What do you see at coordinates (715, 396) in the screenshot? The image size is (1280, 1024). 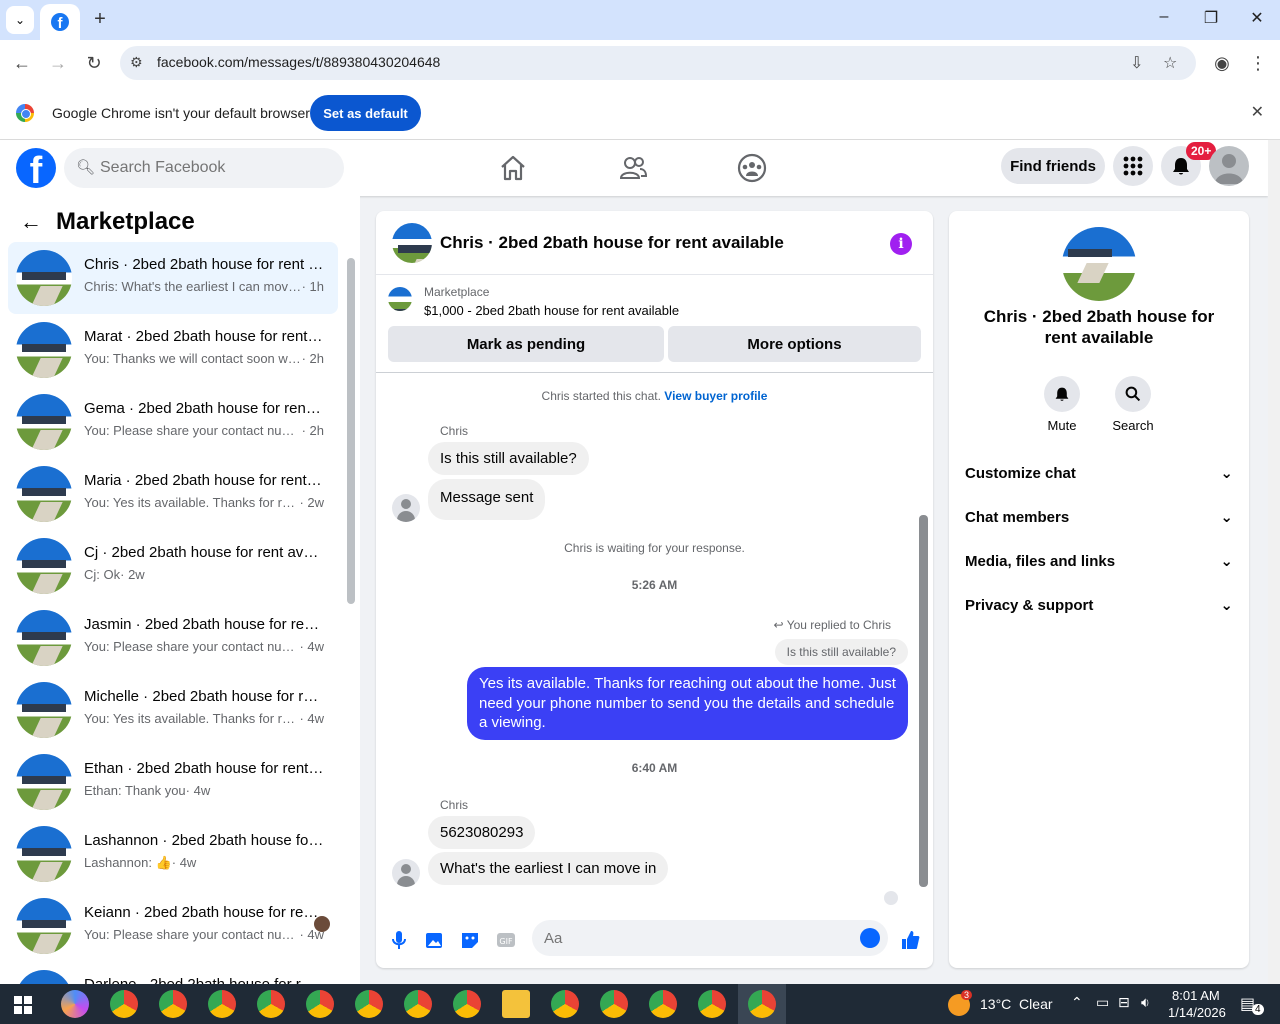 I see `view-buyer-profile-link: View buyer profile` at bounding box center [715, 396].